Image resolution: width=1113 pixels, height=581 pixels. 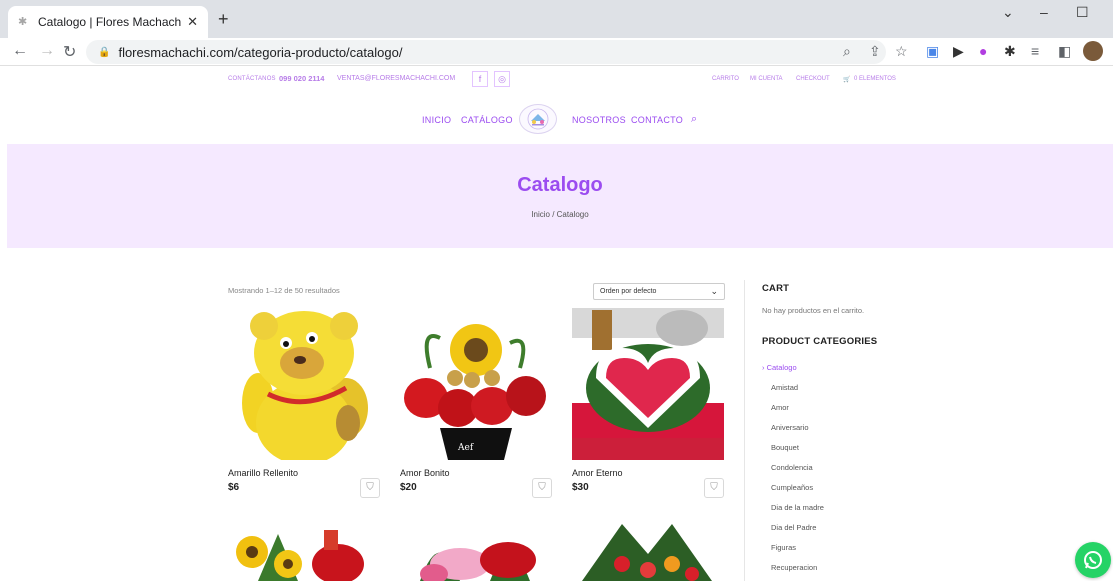 I want to click on contact-label: CONTÁCTANOS, so click(x=252, y=79).